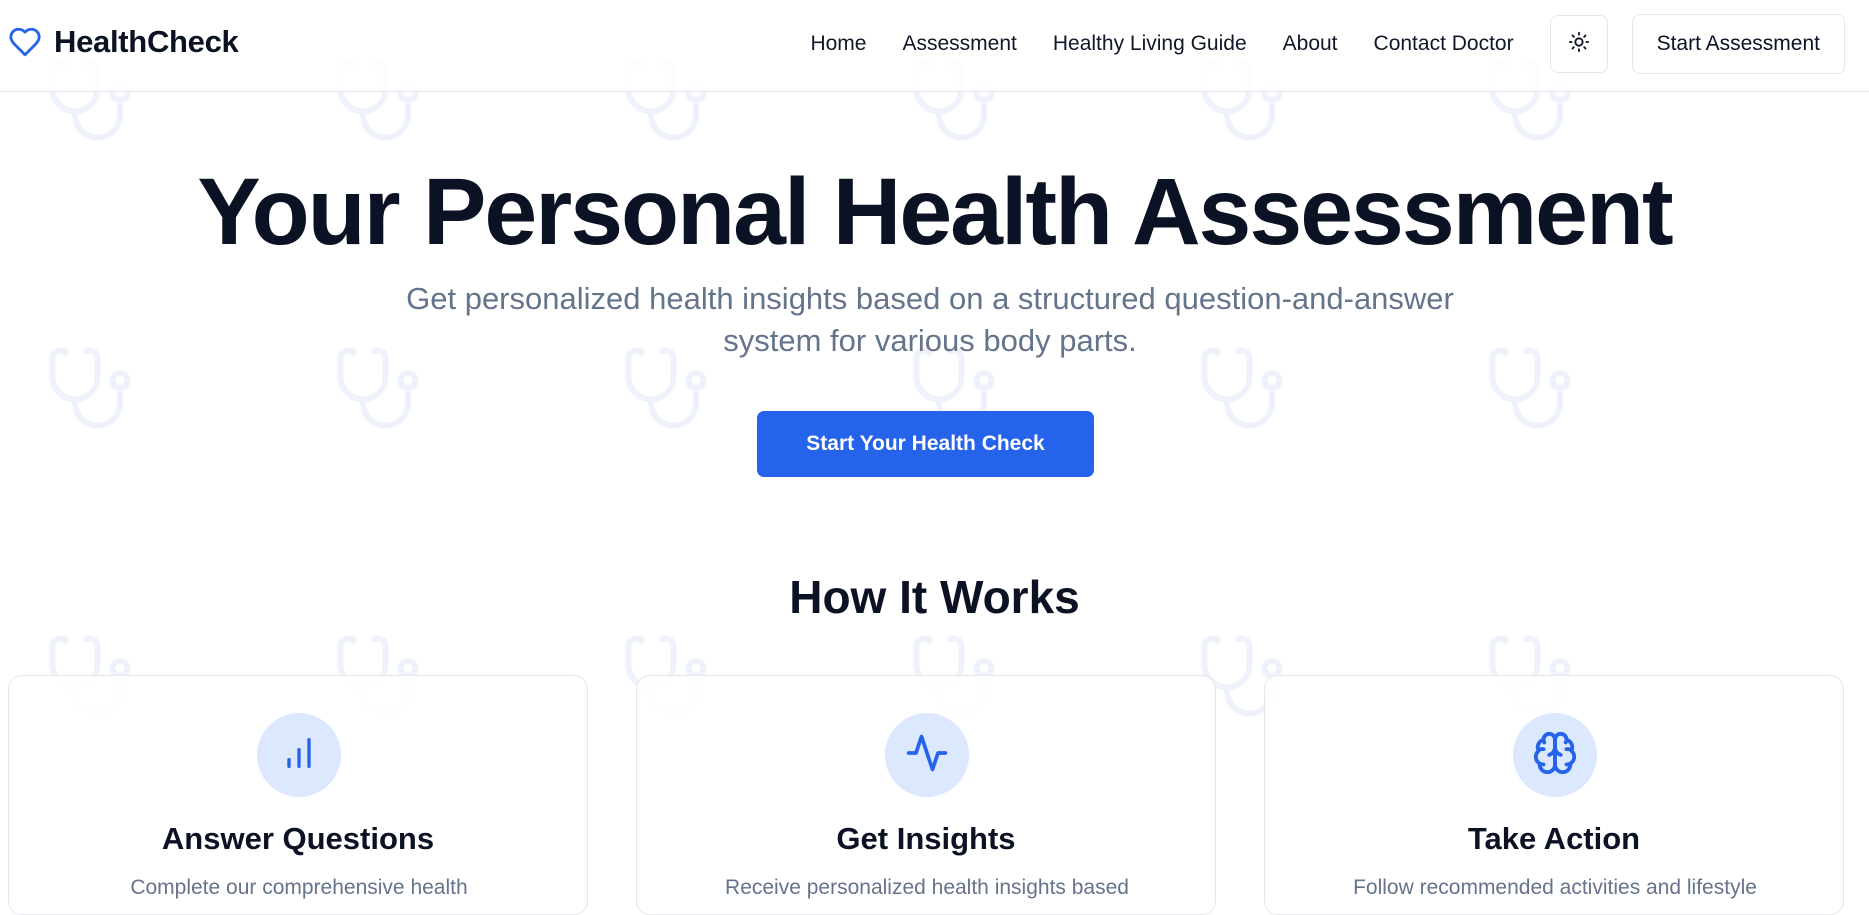 The width and height of the screenshot is (1869, 915). What do you see at coordinates (959, 44) in the screenshot?
I see `nav-assessment: Assessment` at bounding box center [959, 44].